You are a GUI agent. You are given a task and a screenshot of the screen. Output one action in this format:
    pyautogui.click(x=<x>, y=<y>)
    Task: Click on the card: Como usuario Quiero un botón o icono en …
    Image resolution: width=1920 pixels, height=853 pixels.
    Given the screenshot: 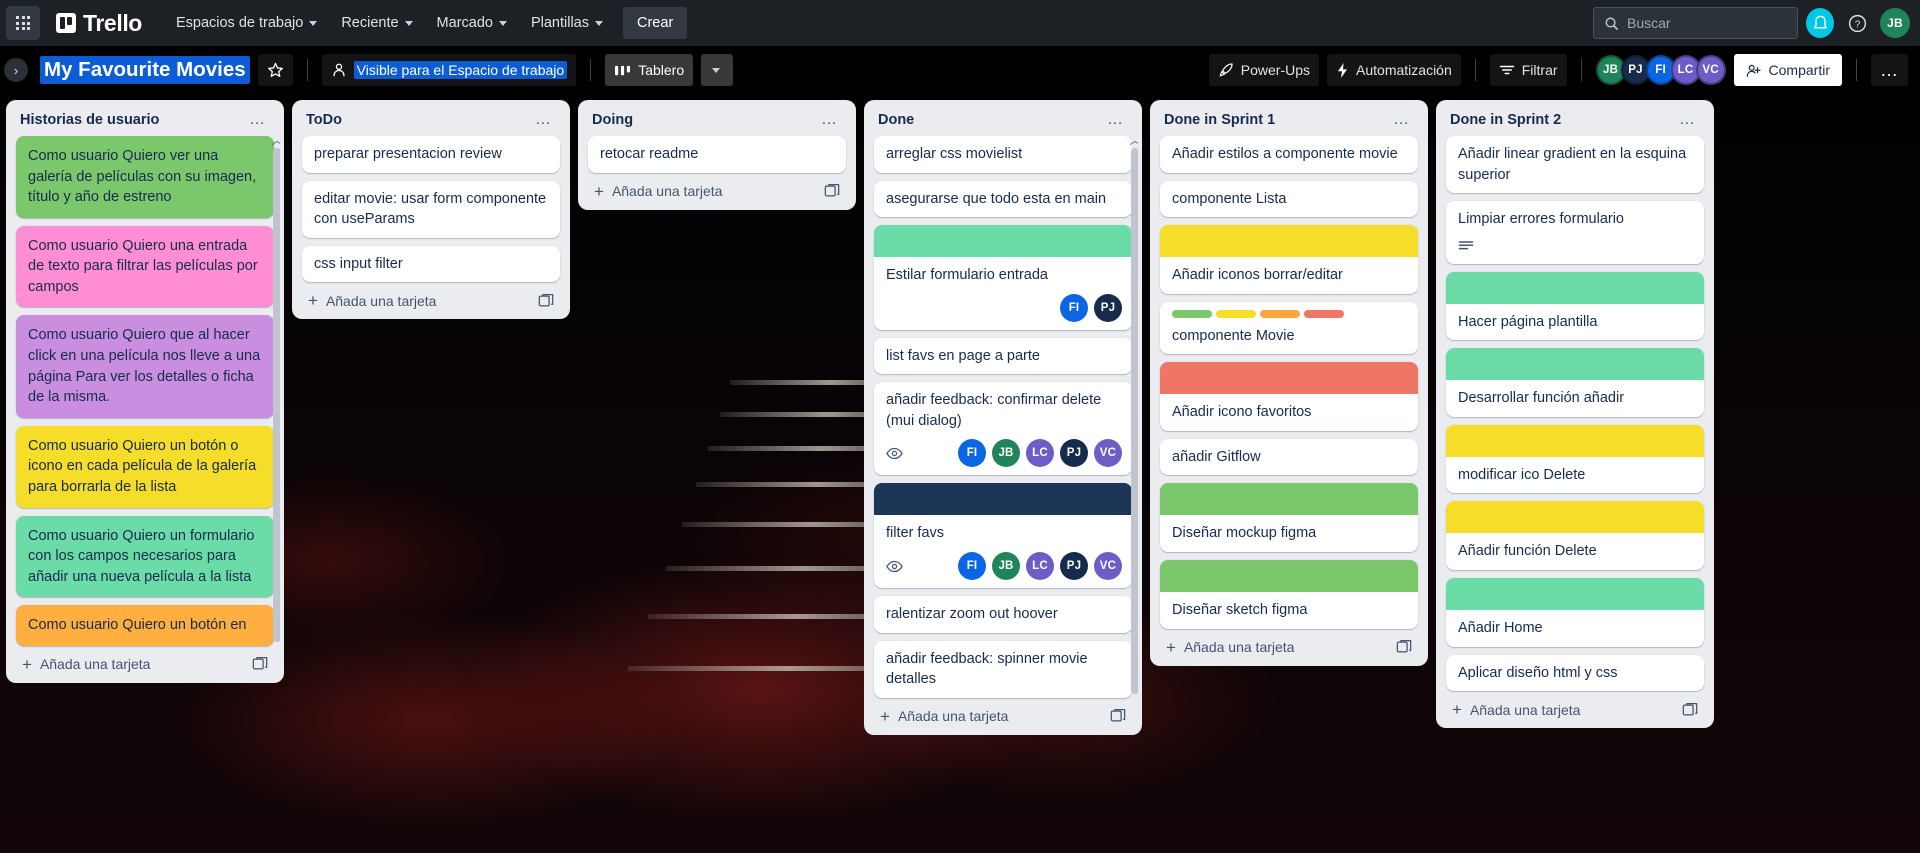 What is the action you would take?
    pyautogui.click(x=145, y=466)
    